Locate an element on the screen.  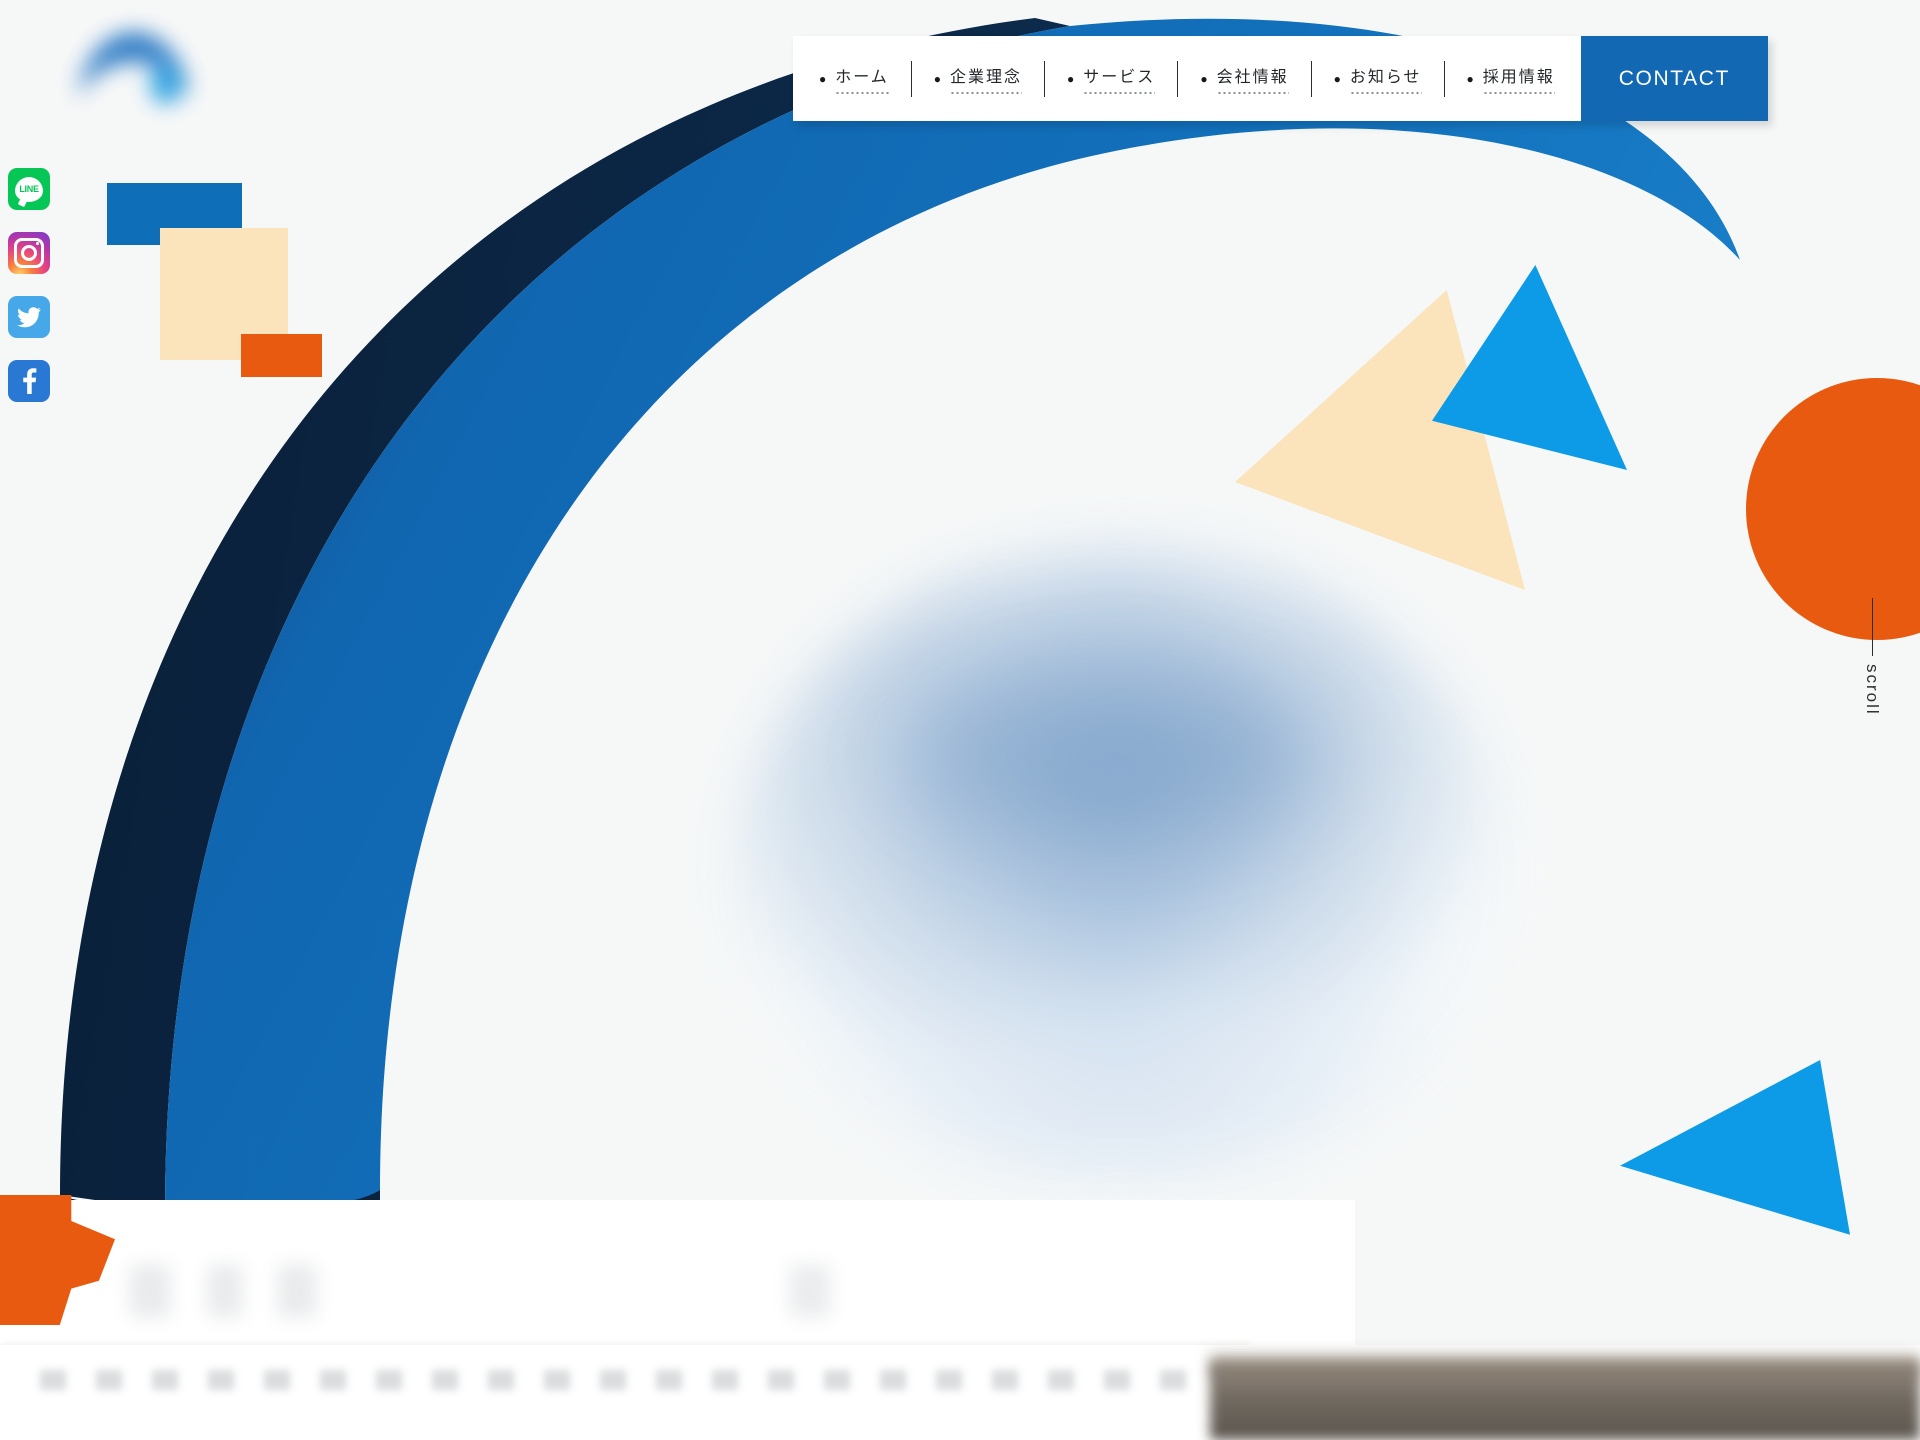
decor-square-orange is located at coordinates (281, 355).